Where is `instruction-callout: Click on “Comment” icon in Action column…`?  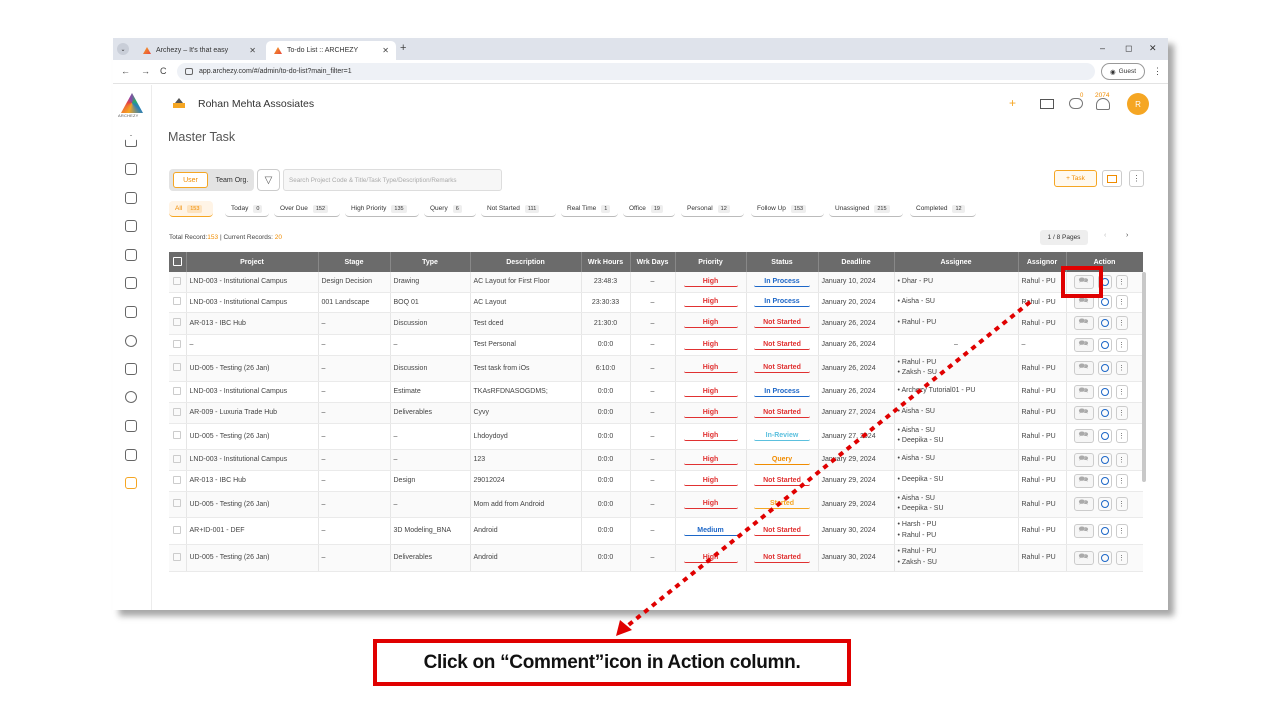
instruction-callout: Click on “Comment” icon in Action column… is located at coordinates (612, 662).